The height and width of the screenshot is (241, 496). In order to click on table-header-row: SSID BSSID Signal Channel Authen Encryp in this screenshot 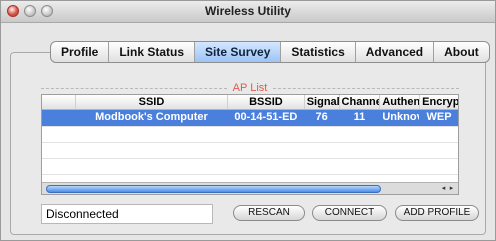, I will do `click(250, 102)`.